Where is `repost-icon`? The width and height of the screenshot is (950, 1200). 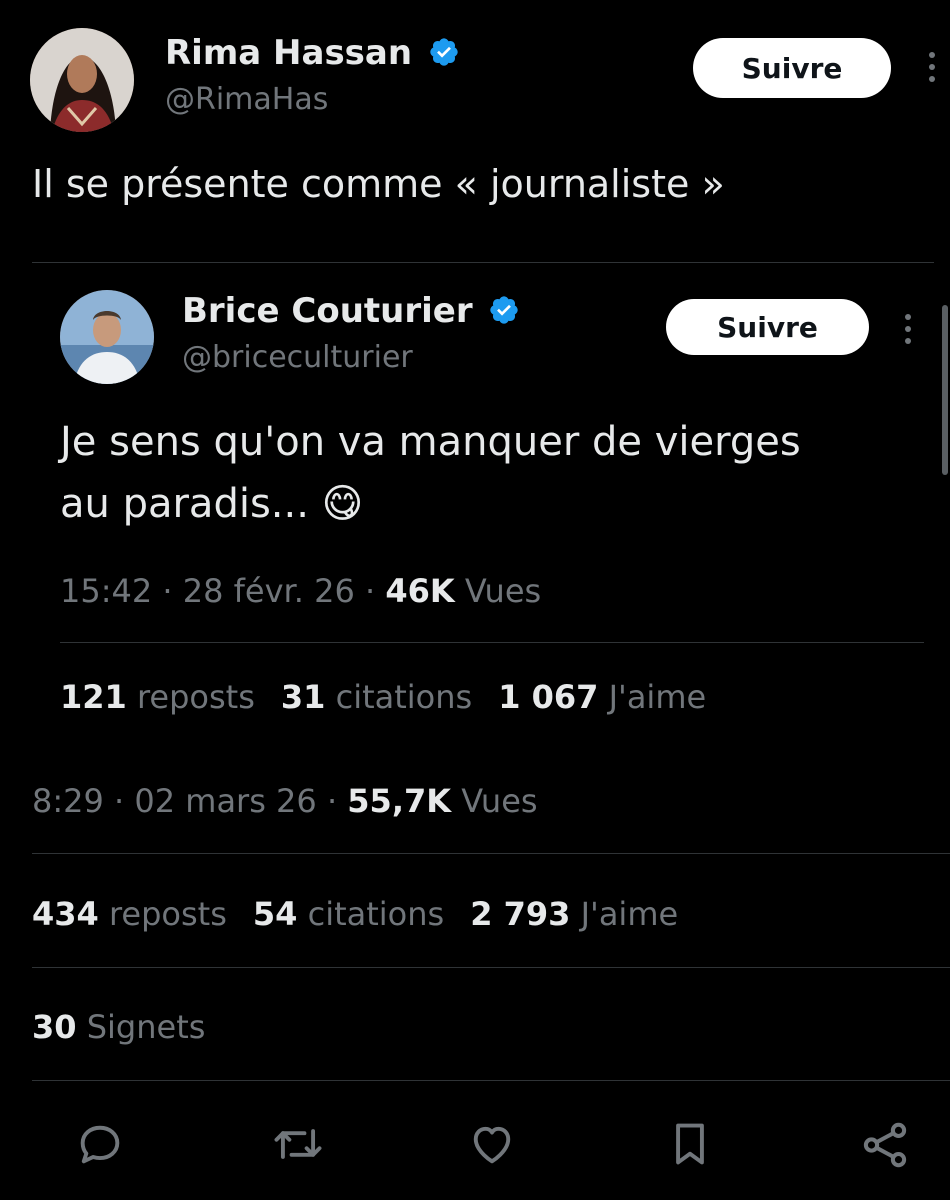 repost-icon is located at coordinates (298, 1144).